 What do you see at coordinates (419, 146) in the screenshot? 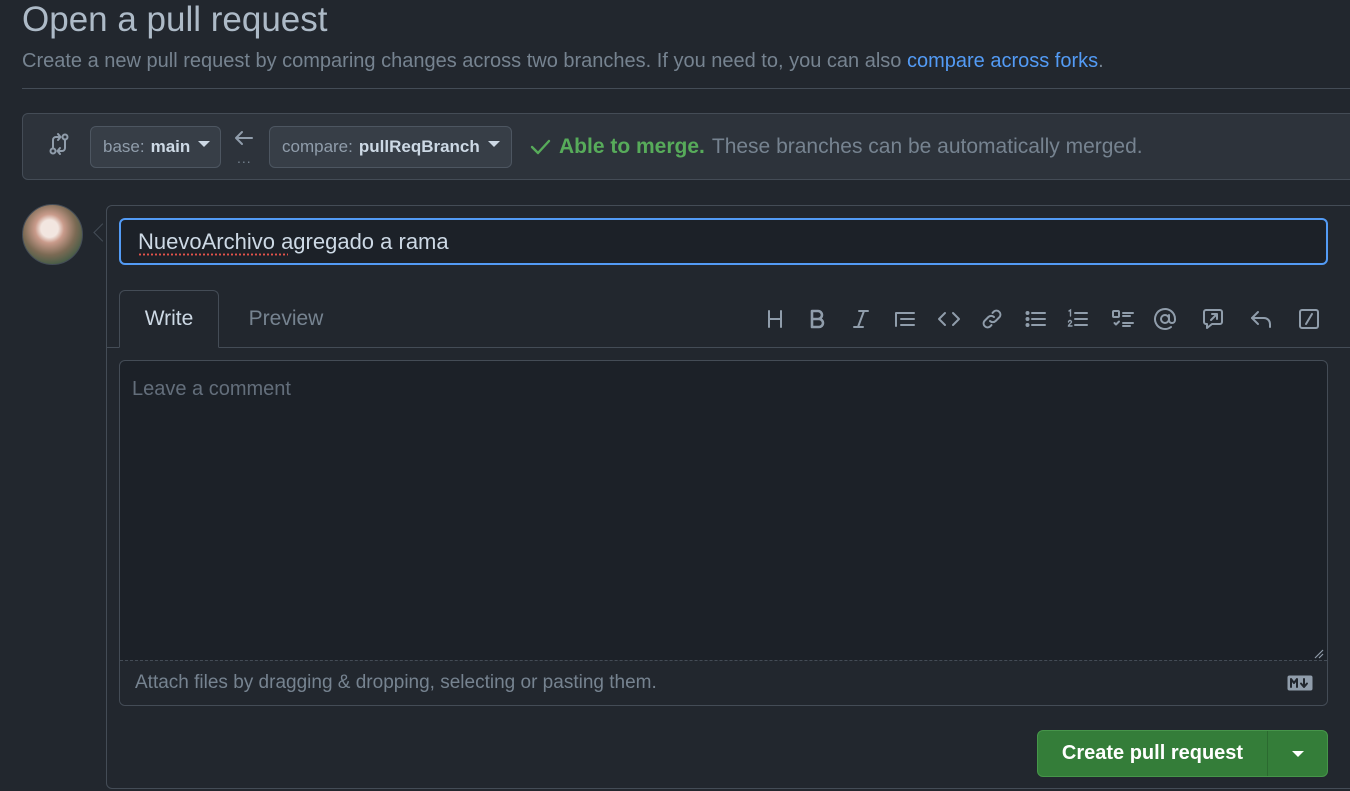
I see `compare-branch-value: pullReqBranch` at bounding box center [419, 146].